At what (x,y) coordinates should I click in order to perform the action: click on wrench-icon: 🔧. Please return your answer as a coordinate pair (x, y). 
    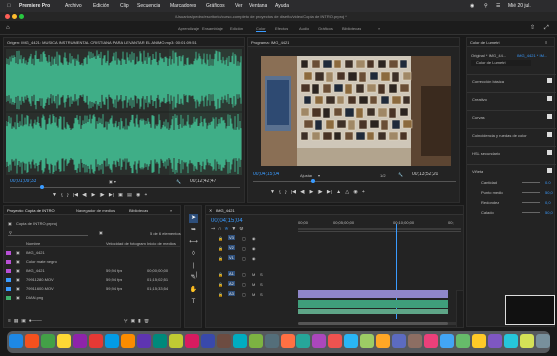
    Looking at the image, I should click on (178, 181).